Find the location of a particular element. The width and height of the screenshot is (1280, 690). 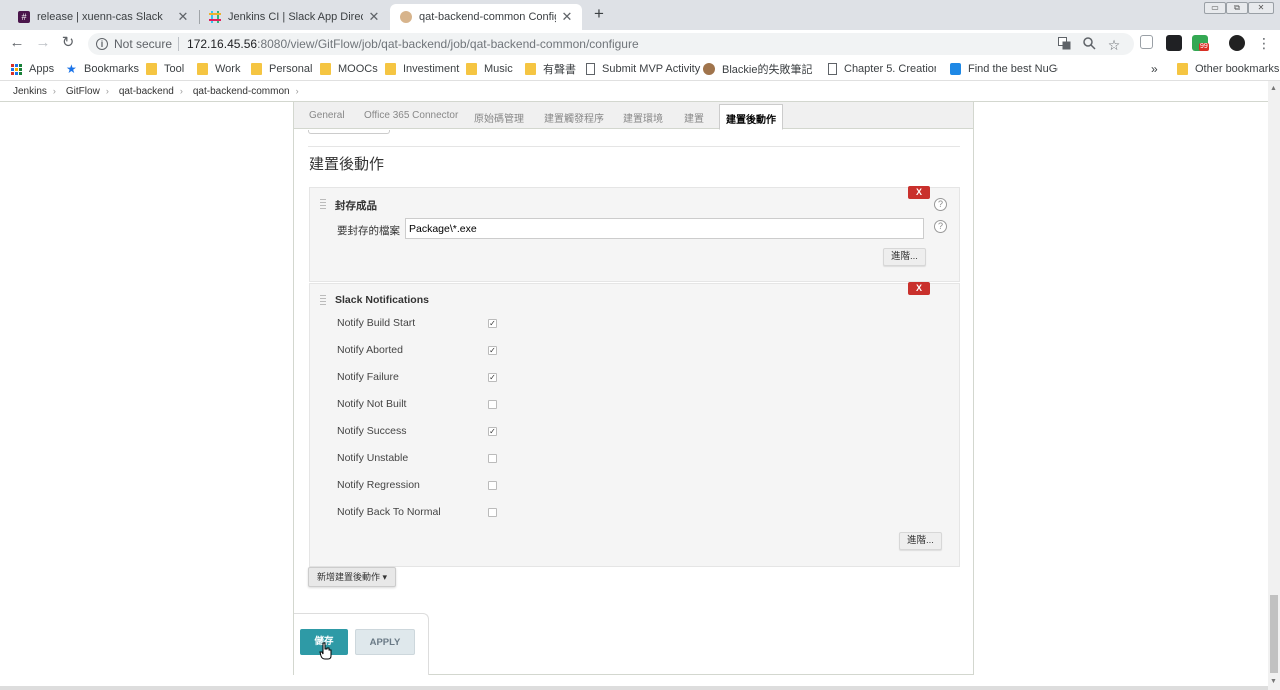

option-label: Notify Success is located at coordinates (372, 431).